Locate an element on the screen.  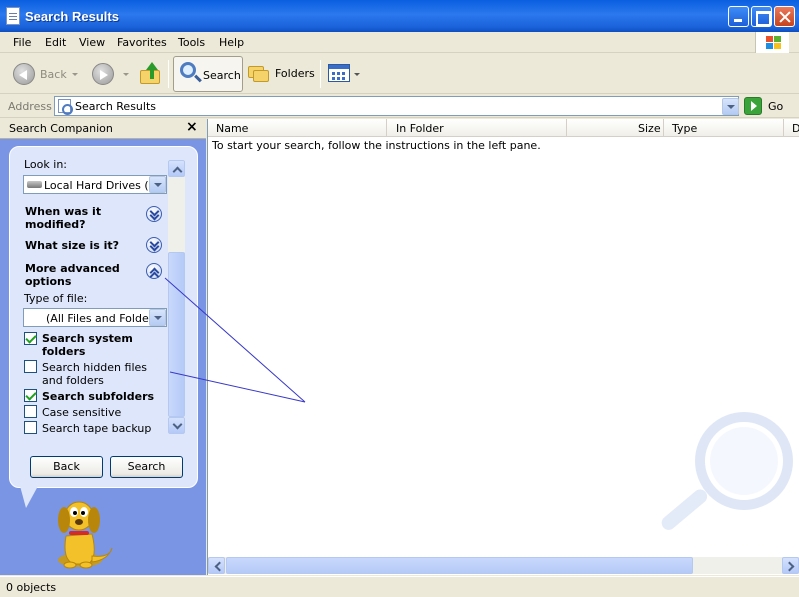
close-button is located at coordinates (784, 16).